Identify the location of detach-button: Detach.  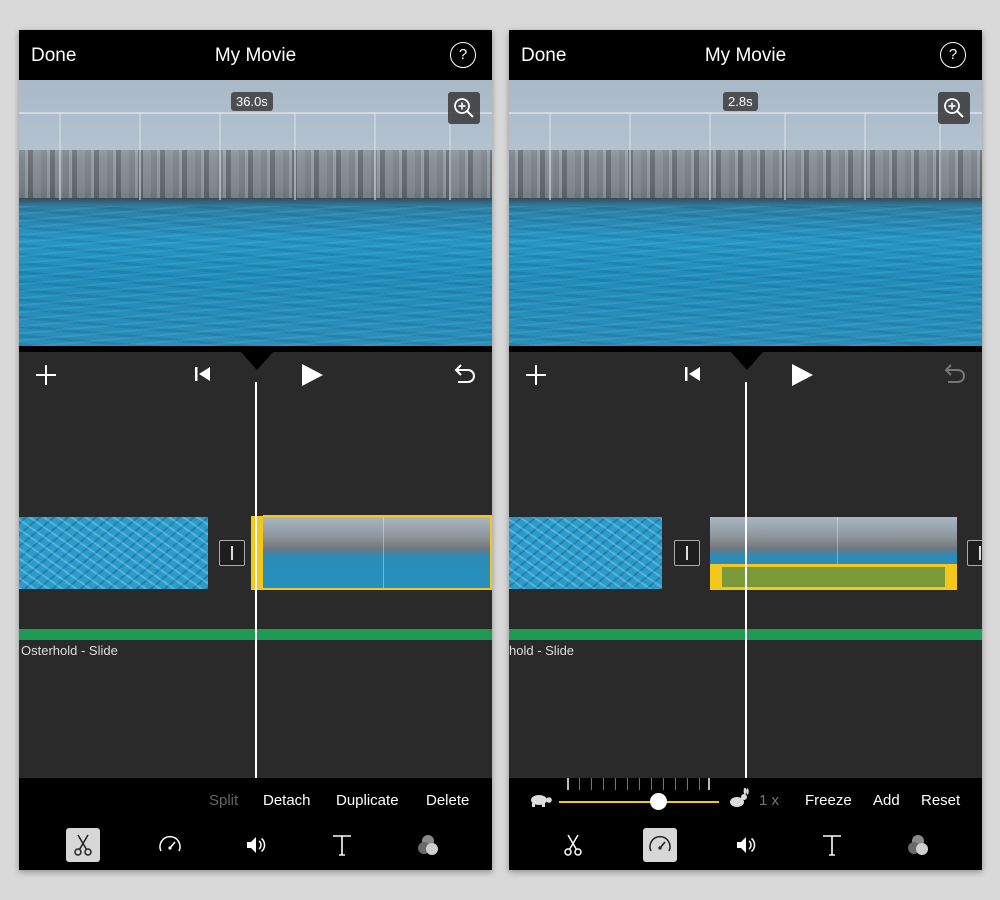
(287, 800).